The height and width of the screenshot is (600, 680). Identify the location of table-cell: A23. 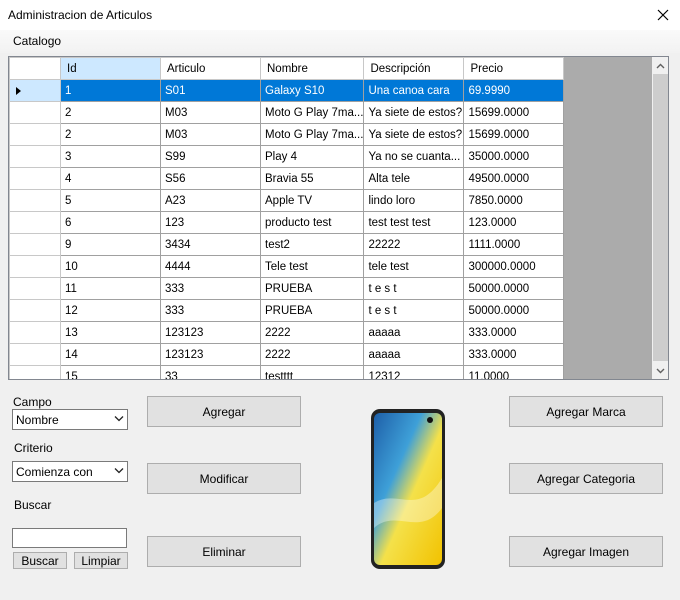
(210, 200).